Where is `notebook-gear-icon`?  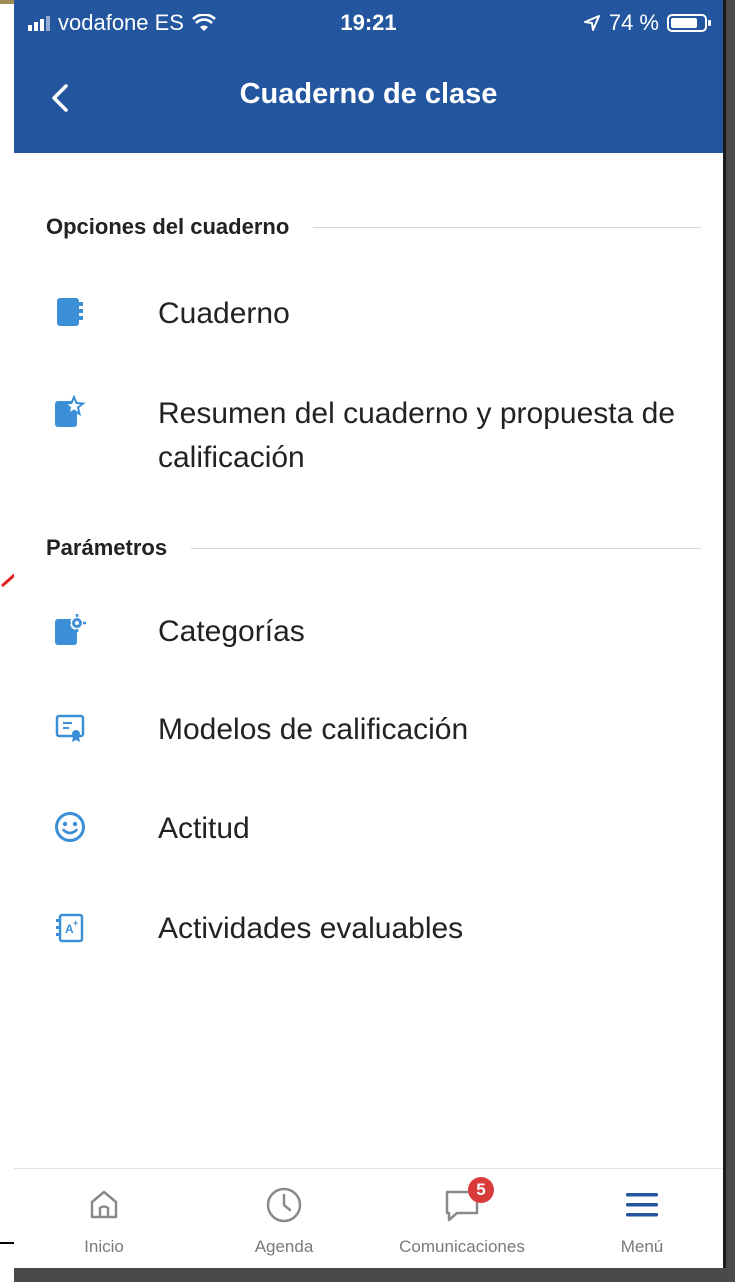 notebook-gear-icon is located at coordinates (70, 630).